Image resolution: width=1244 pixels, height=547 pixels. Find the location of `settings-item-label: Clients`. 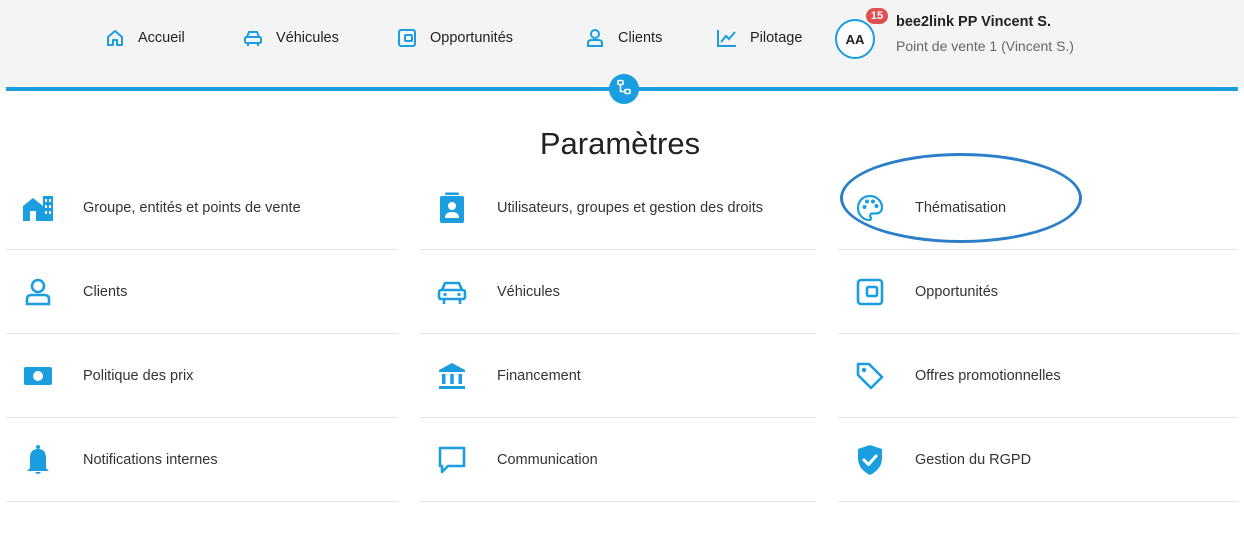

settings-item-label: Clients is located at coordinates (105, 291).